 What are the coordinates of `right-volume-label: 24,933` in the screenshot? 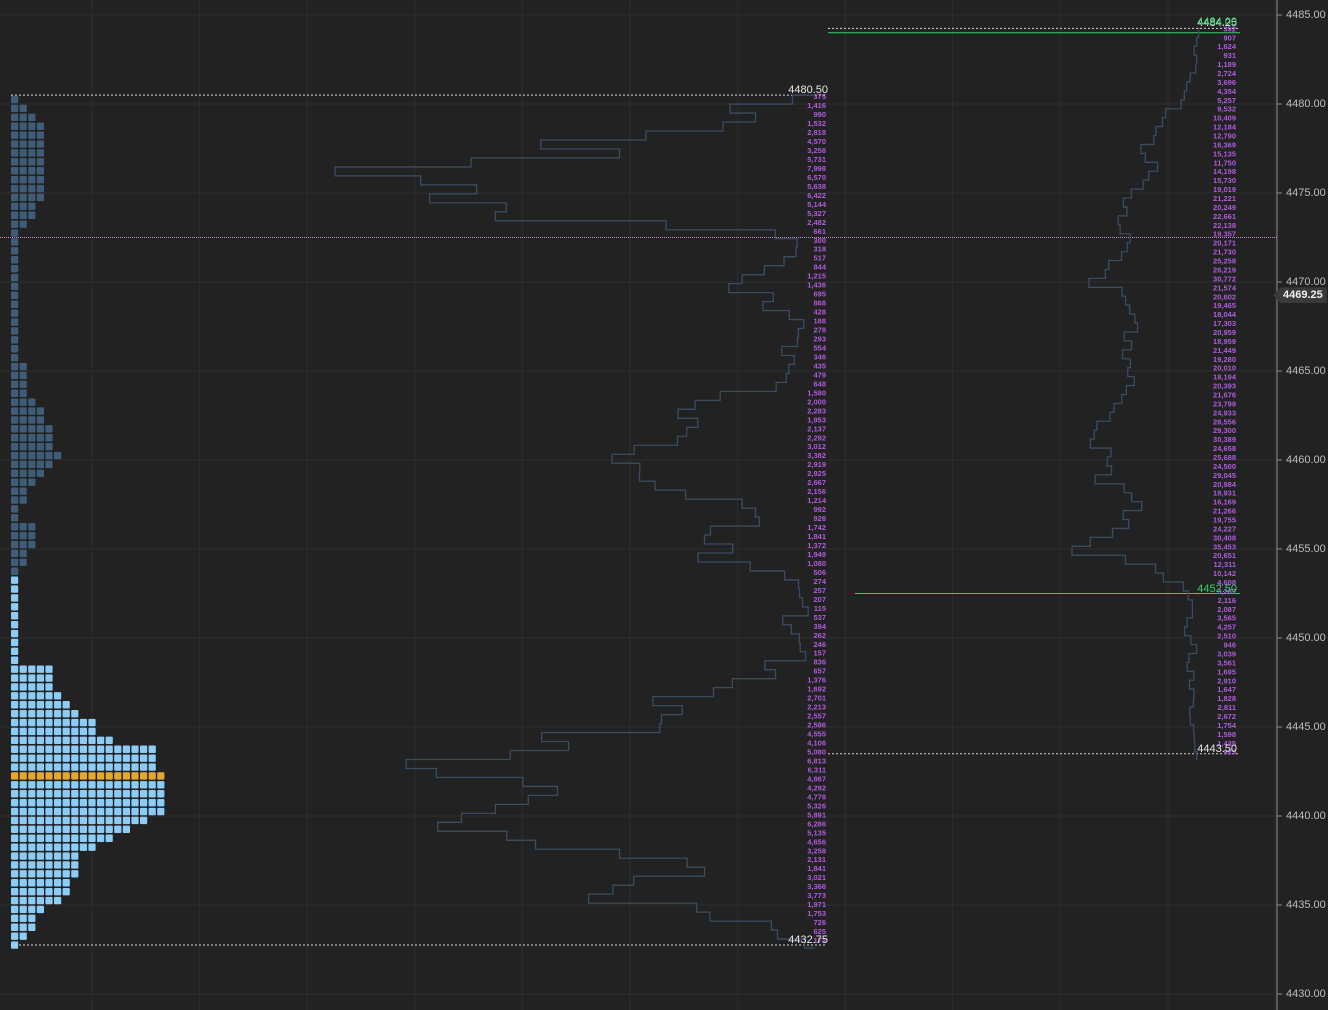 It's located at (1224, 412).